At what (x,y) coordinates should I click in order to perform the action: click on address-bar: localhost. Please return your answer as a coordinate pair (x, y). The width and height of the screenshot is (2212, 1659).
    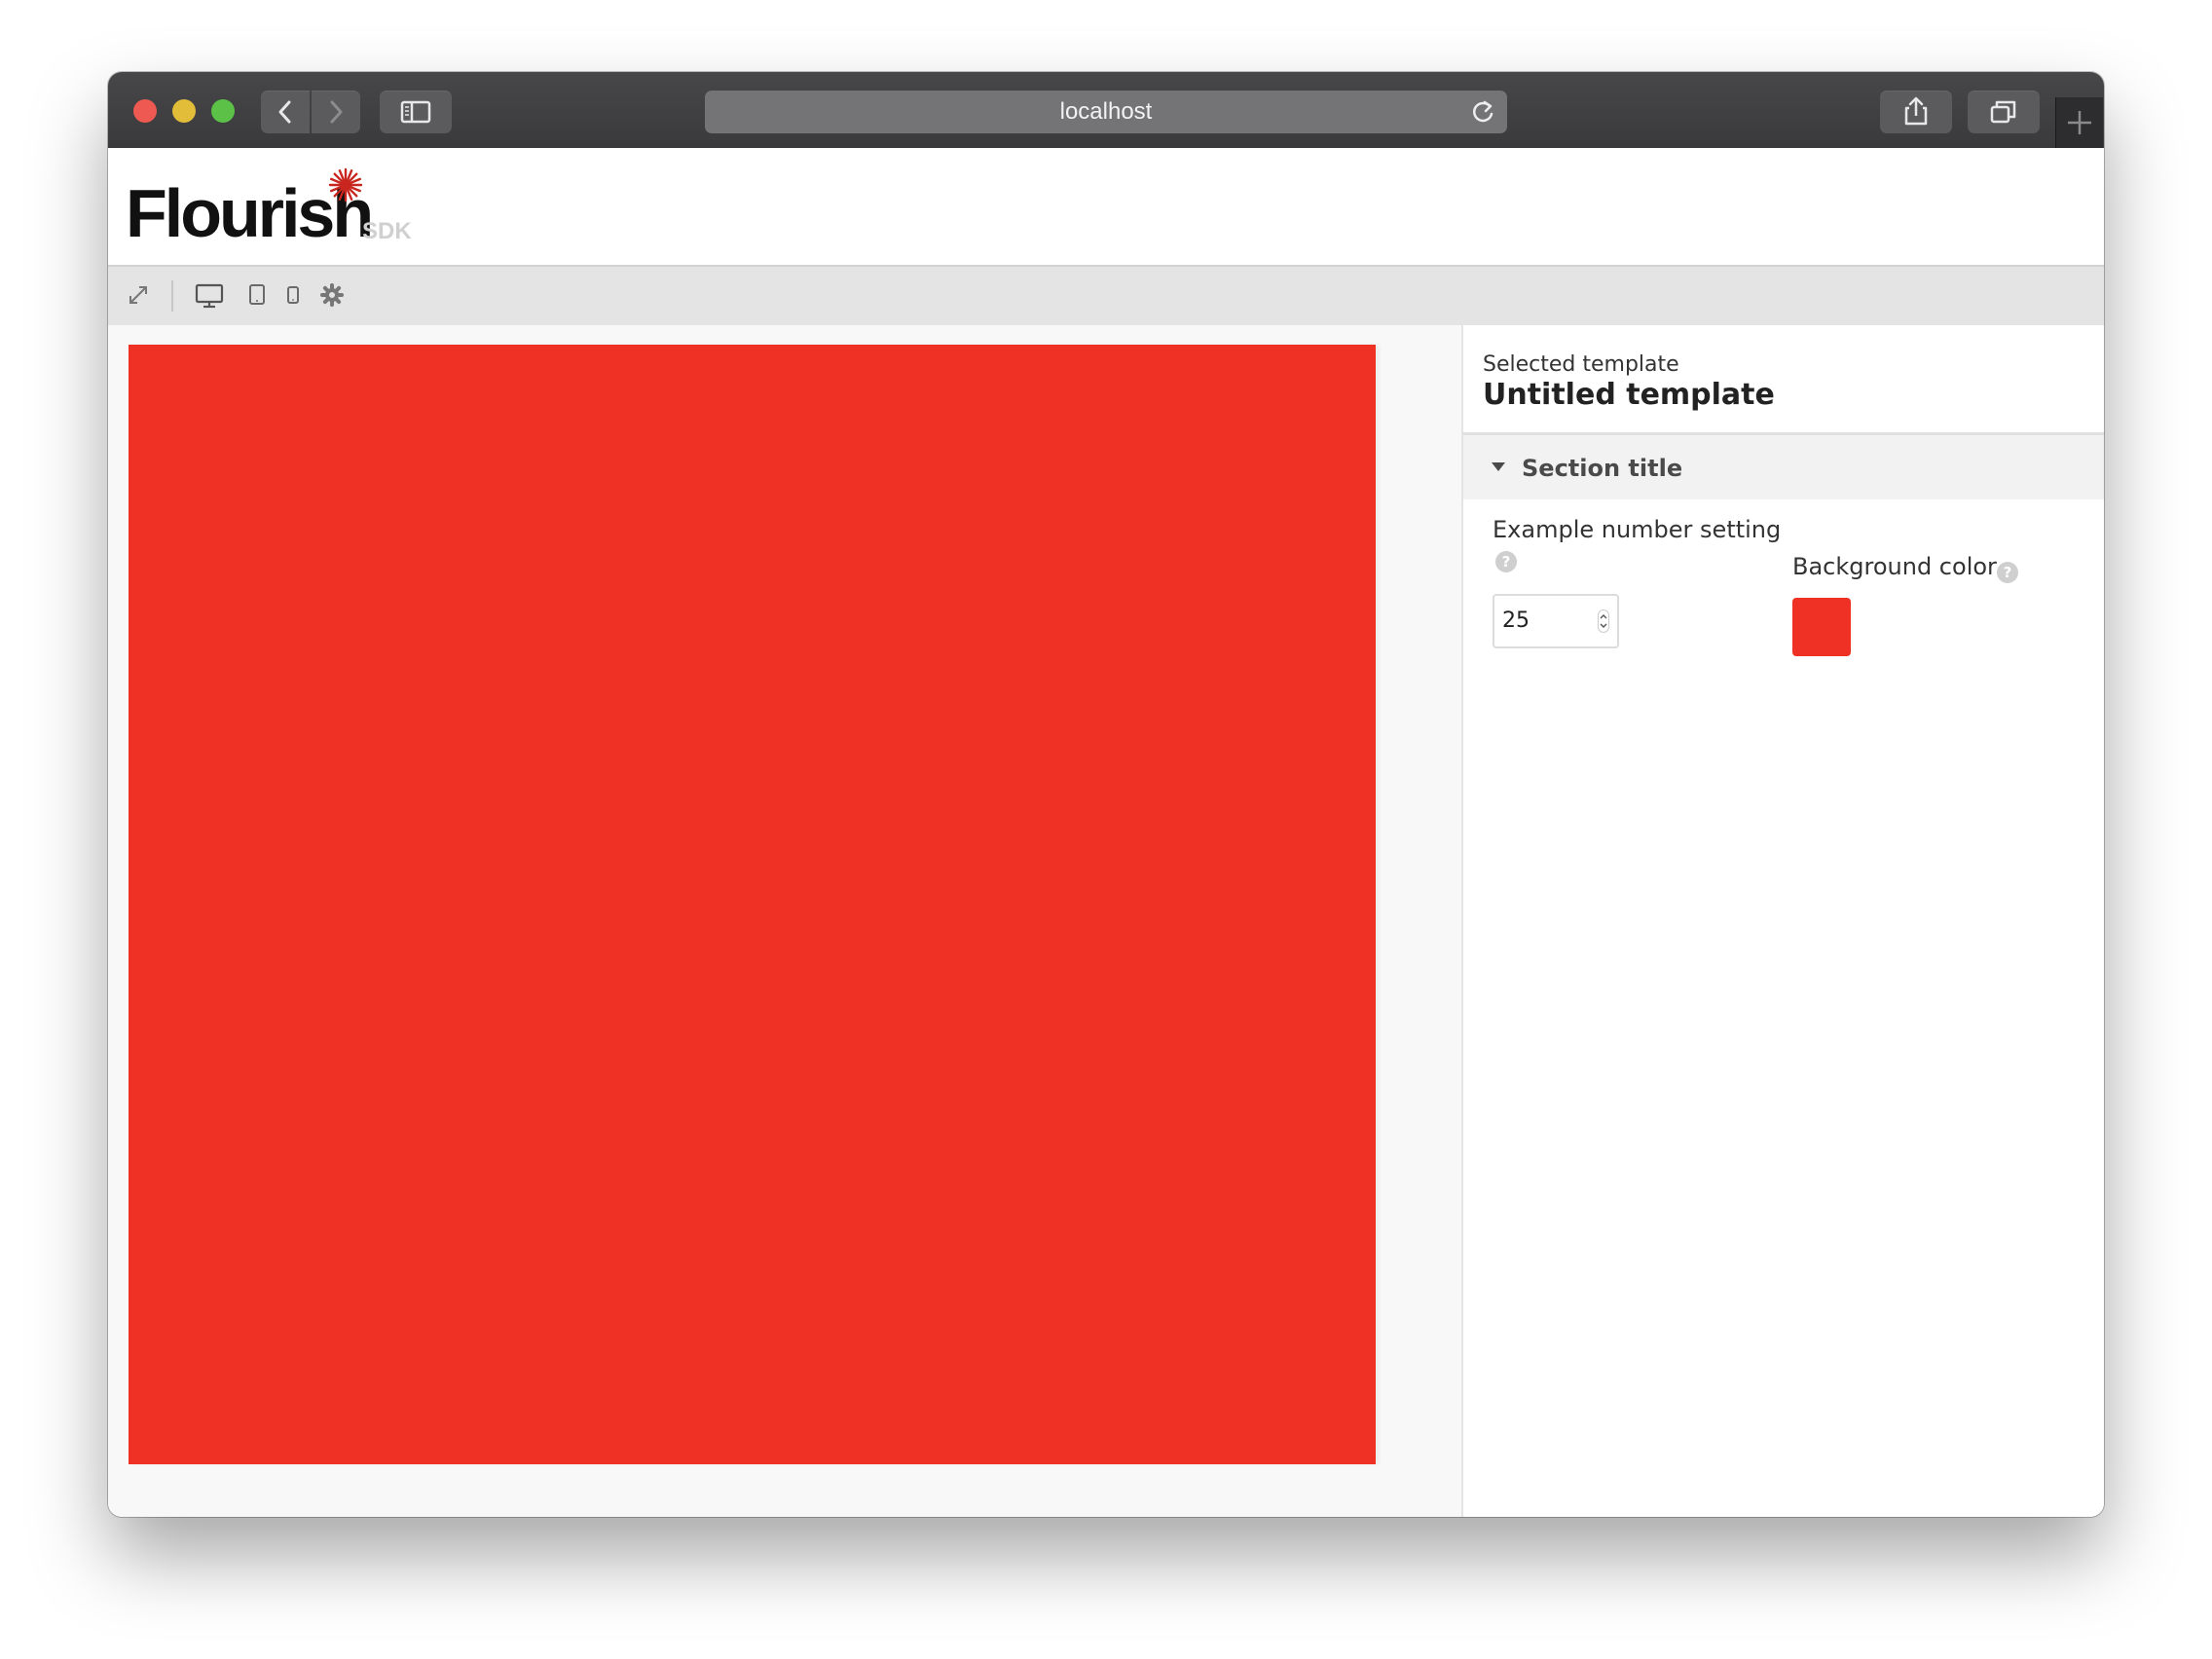
    Looking at the image, I should click on (1106, 112).